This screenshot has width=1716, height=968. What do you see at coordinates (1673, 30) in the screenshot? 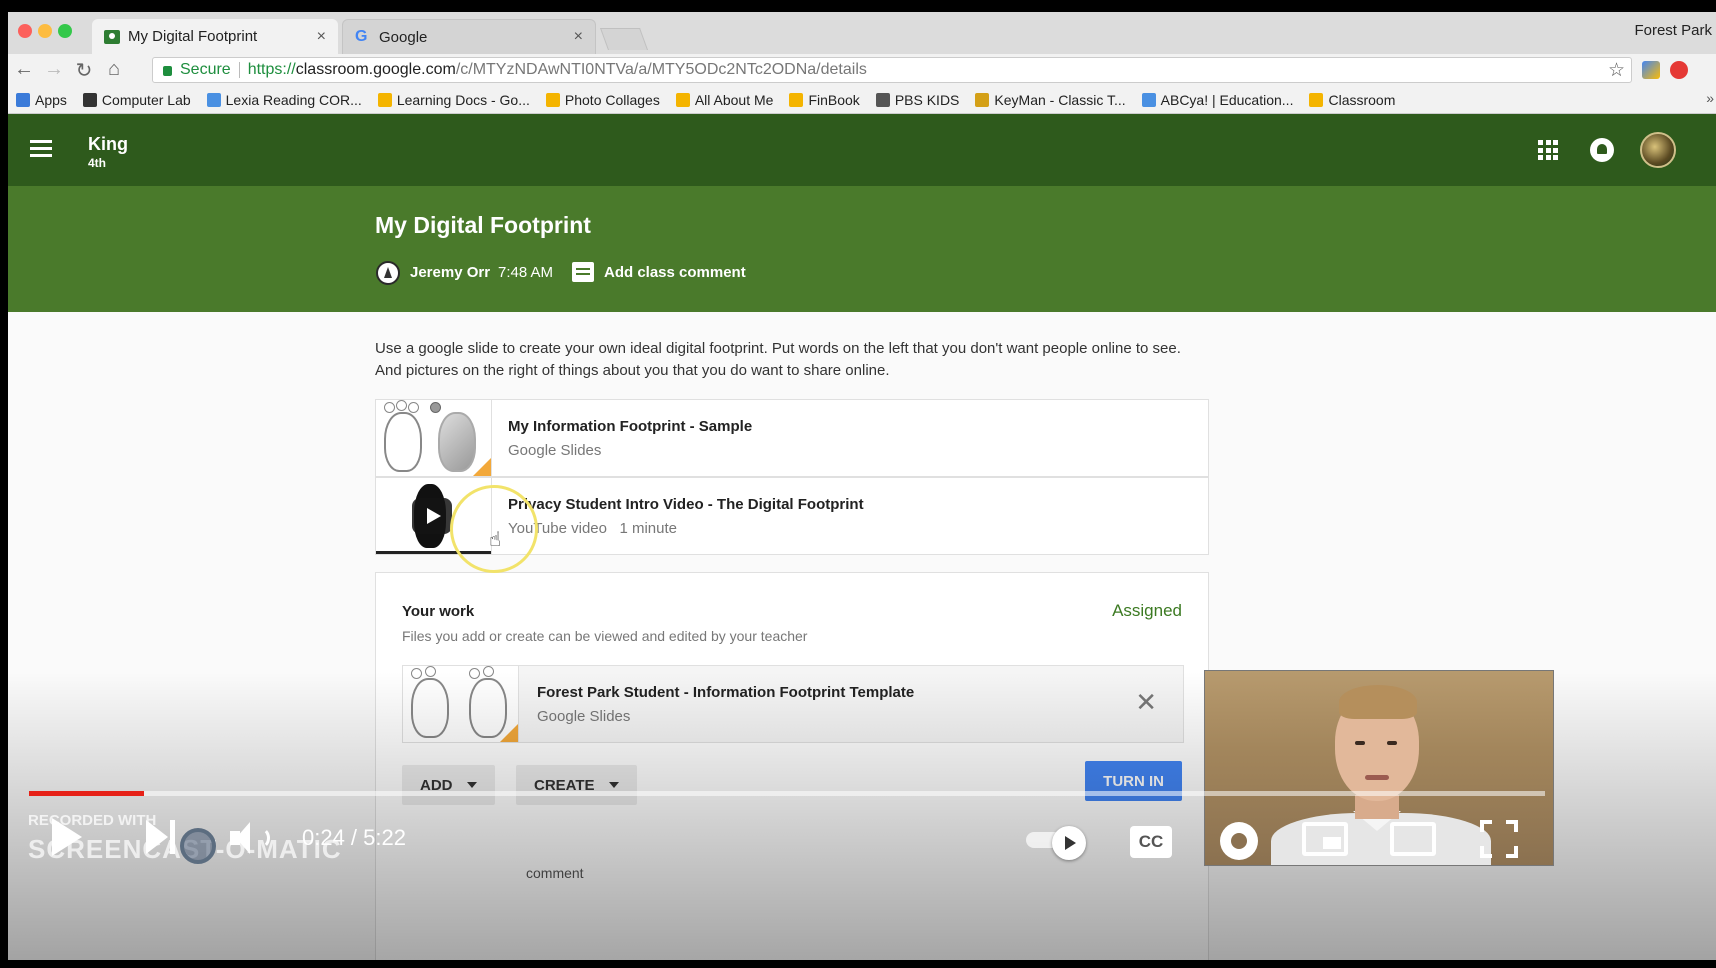
I see `profile-name: Forest Park` at bounding box center [1673, 30].